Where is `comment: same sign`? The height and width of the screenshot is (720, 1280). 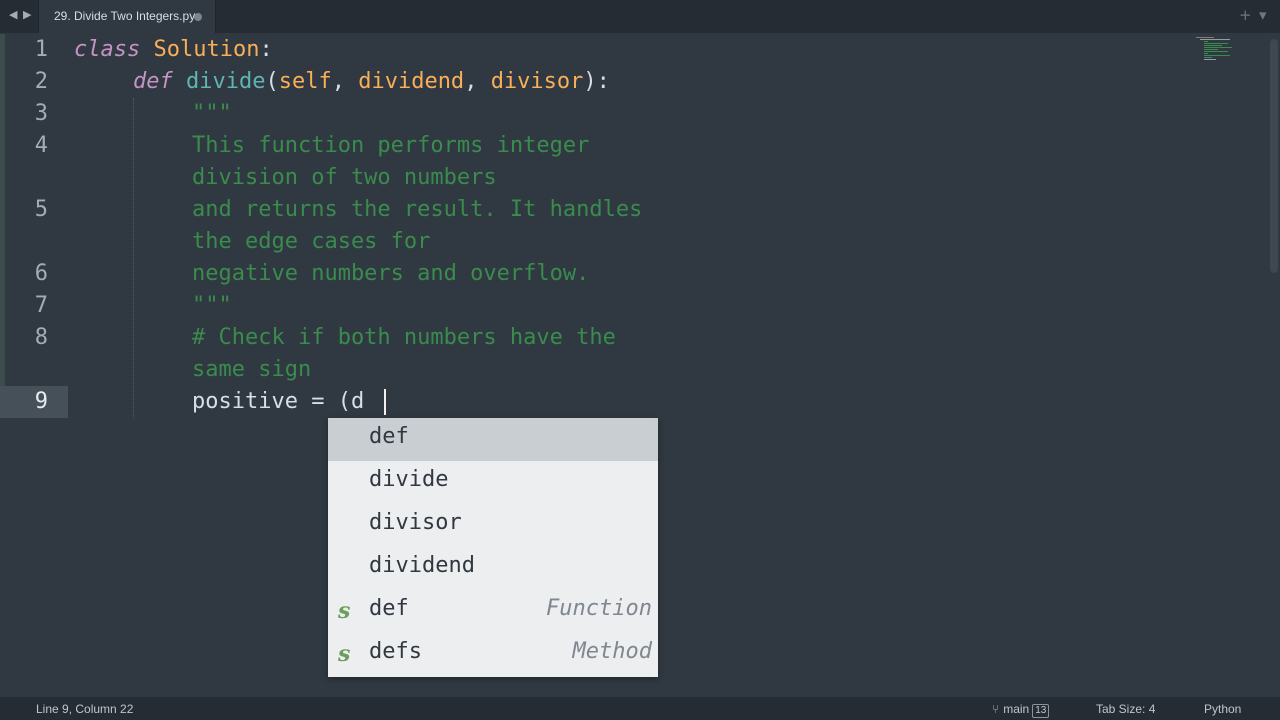
comment: same sign is located at coordinates (252, 369).